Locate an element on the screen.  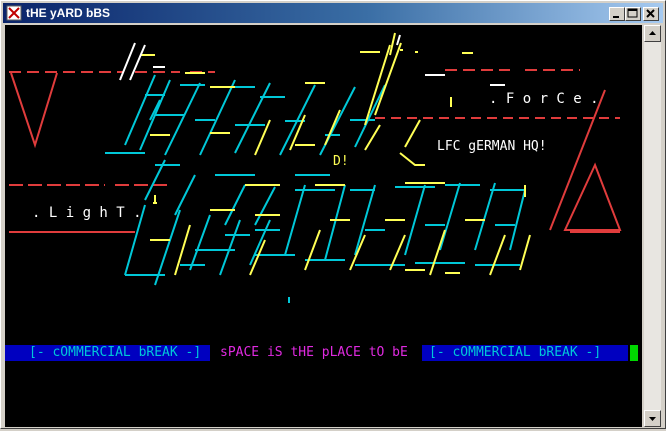
scroll-down-button is located at coordinates (652, 418).